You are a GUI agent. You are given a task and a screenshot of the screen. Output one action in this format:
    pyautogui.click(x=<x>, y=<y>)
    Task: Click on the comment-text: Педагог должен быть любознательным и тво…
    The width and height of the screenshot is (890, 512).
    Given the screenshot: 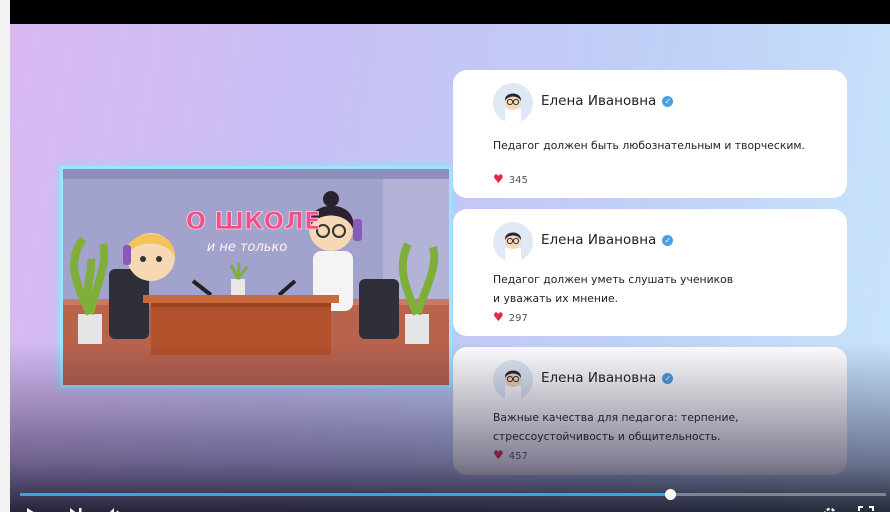 What is the action you would take?
    pyautogui.click(x=649, y=145)
    